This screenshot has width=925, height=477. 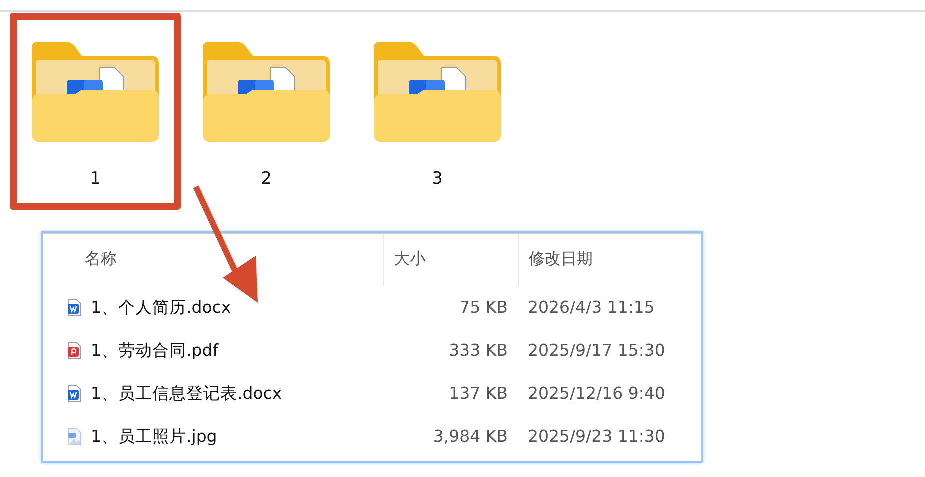 What do you see at coordinates (596, 436) in the screenshot?
I see `modified-date: 2025/9/23 11:30` at bounding box center [596, 436].